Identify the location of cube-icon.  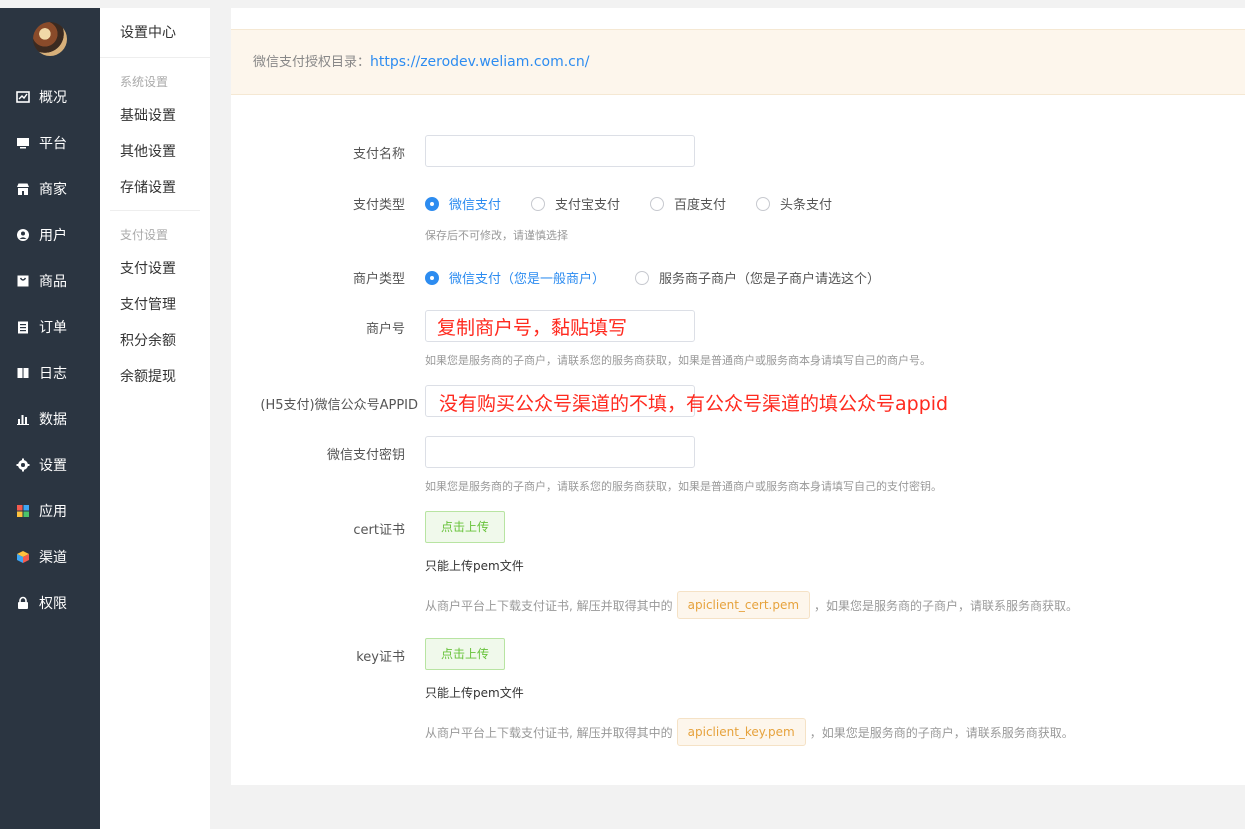
(23, 557).